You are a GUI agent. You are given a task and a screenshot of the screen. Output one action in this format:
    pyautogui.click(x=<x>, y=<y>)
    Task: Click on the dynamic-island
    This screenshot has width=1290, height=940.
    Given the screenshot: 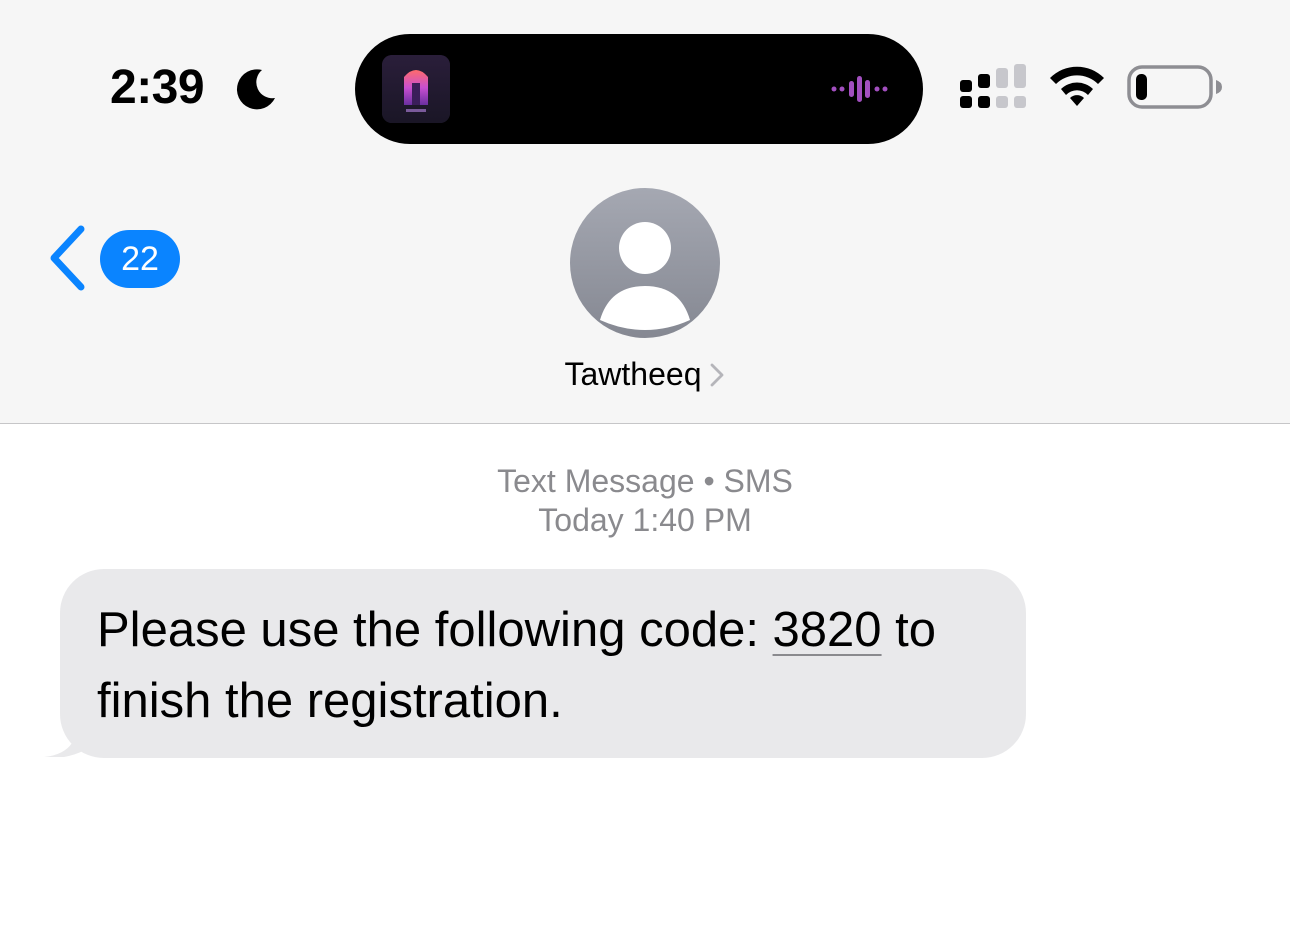 What is the action you would take?
    pyautogui.click(x=639, y=89)
    